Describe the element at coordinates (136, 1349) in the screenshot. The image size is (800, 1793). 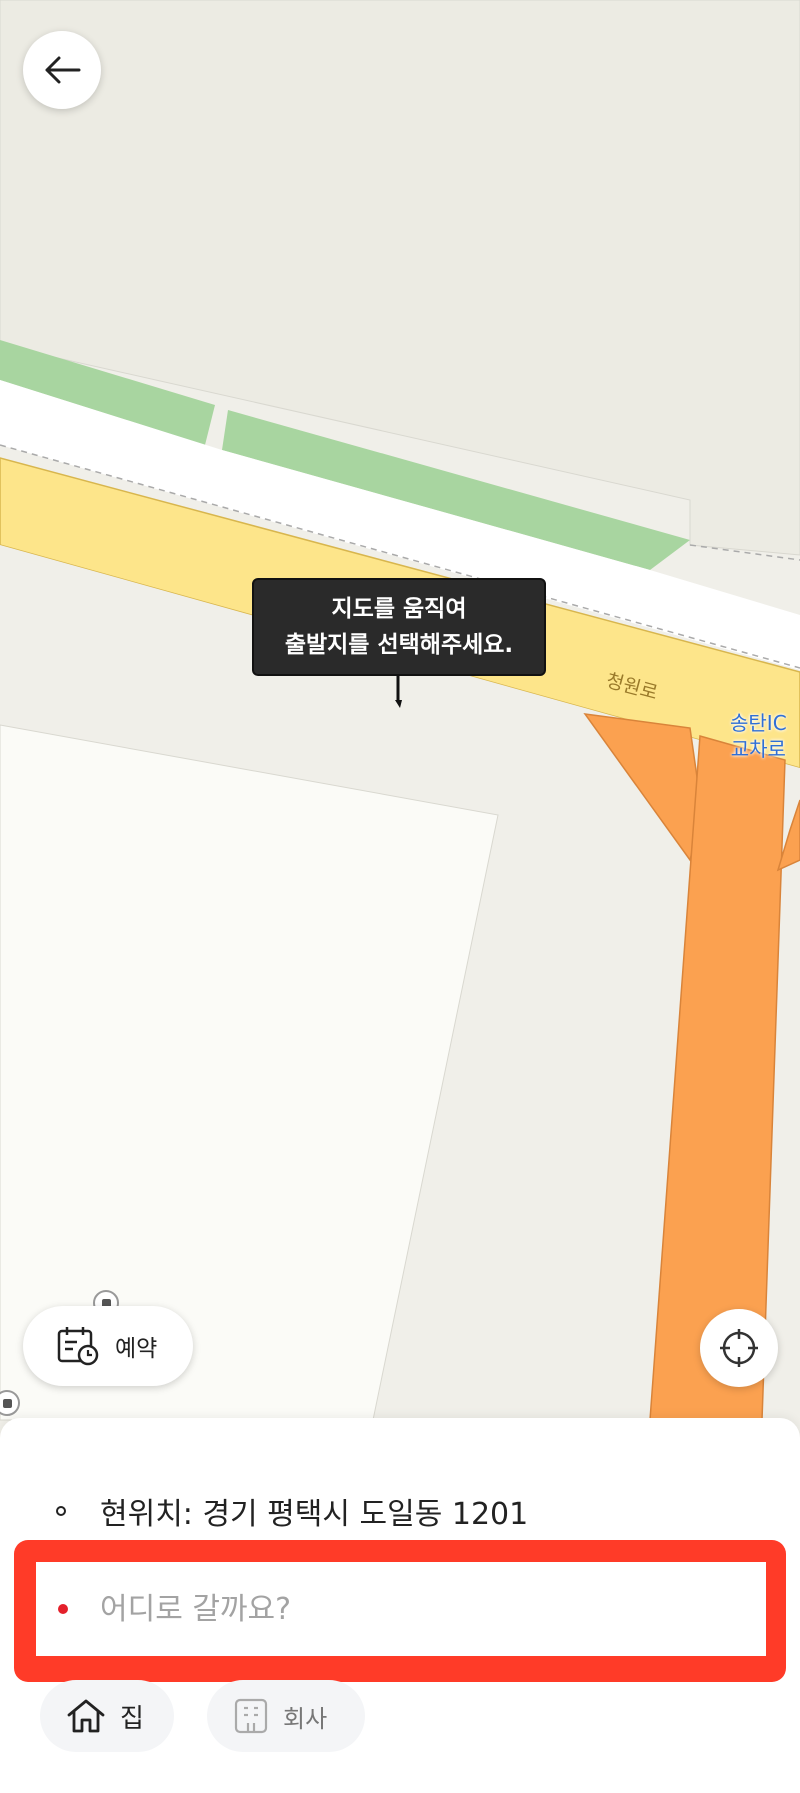
I see `reserve-label: 예약` at that location.